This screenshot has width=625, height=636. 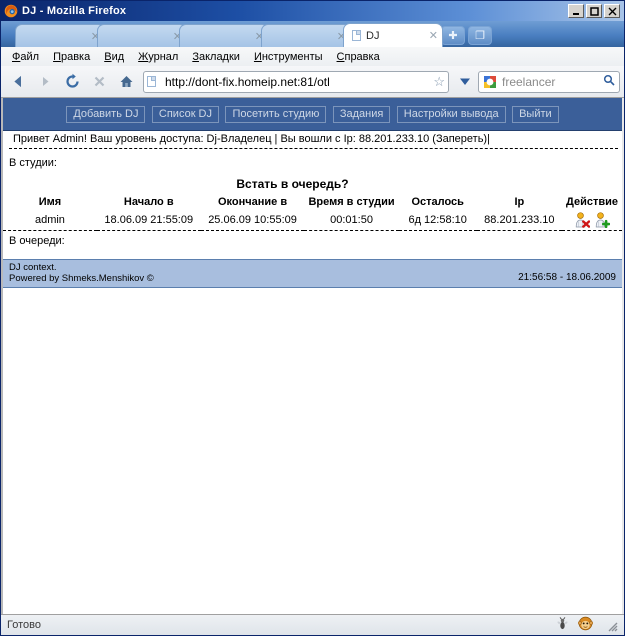 I want to click on site-nav-logout: Выйти, so click(x=535, y=114).